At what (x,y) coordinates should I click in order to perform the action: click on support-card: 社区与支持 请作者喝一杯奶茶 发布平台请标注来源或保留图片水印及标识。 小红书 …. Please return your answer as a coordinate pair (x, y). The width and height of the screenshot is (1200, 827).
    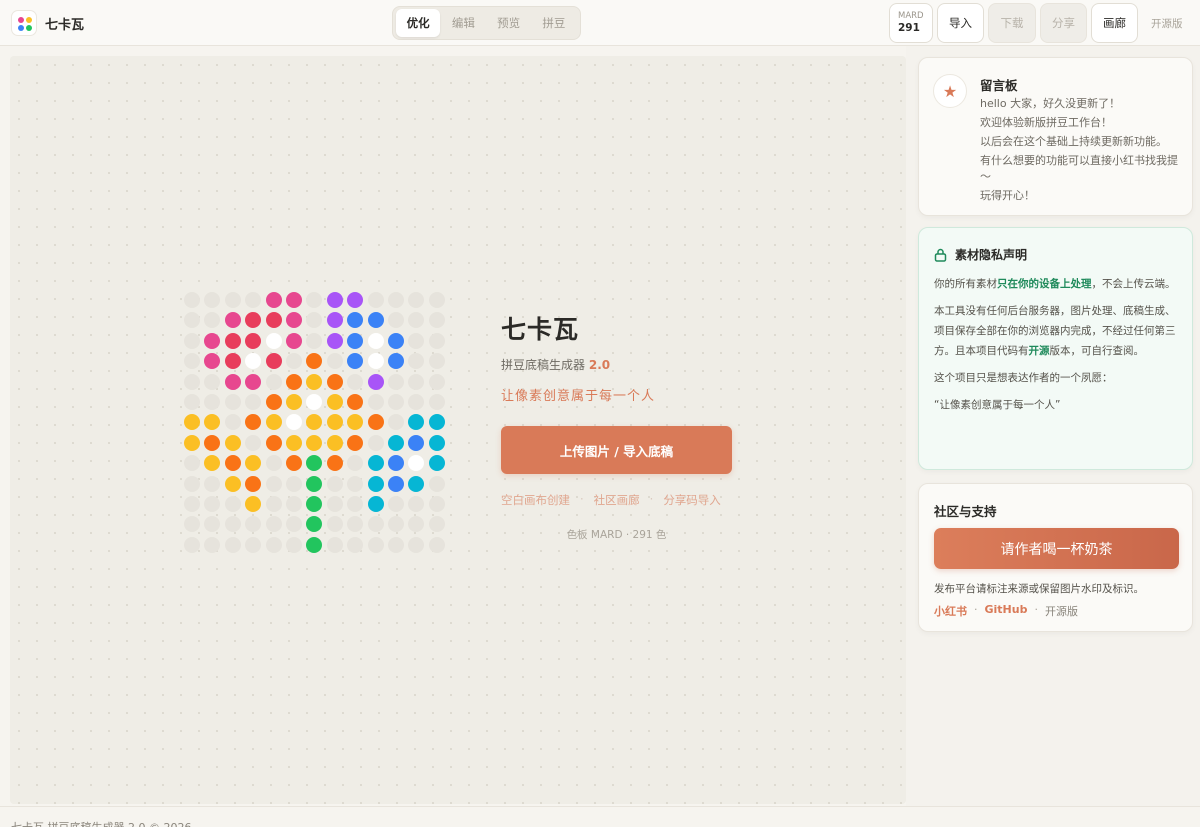
    Looking at the image, I should click on (1055, 557).